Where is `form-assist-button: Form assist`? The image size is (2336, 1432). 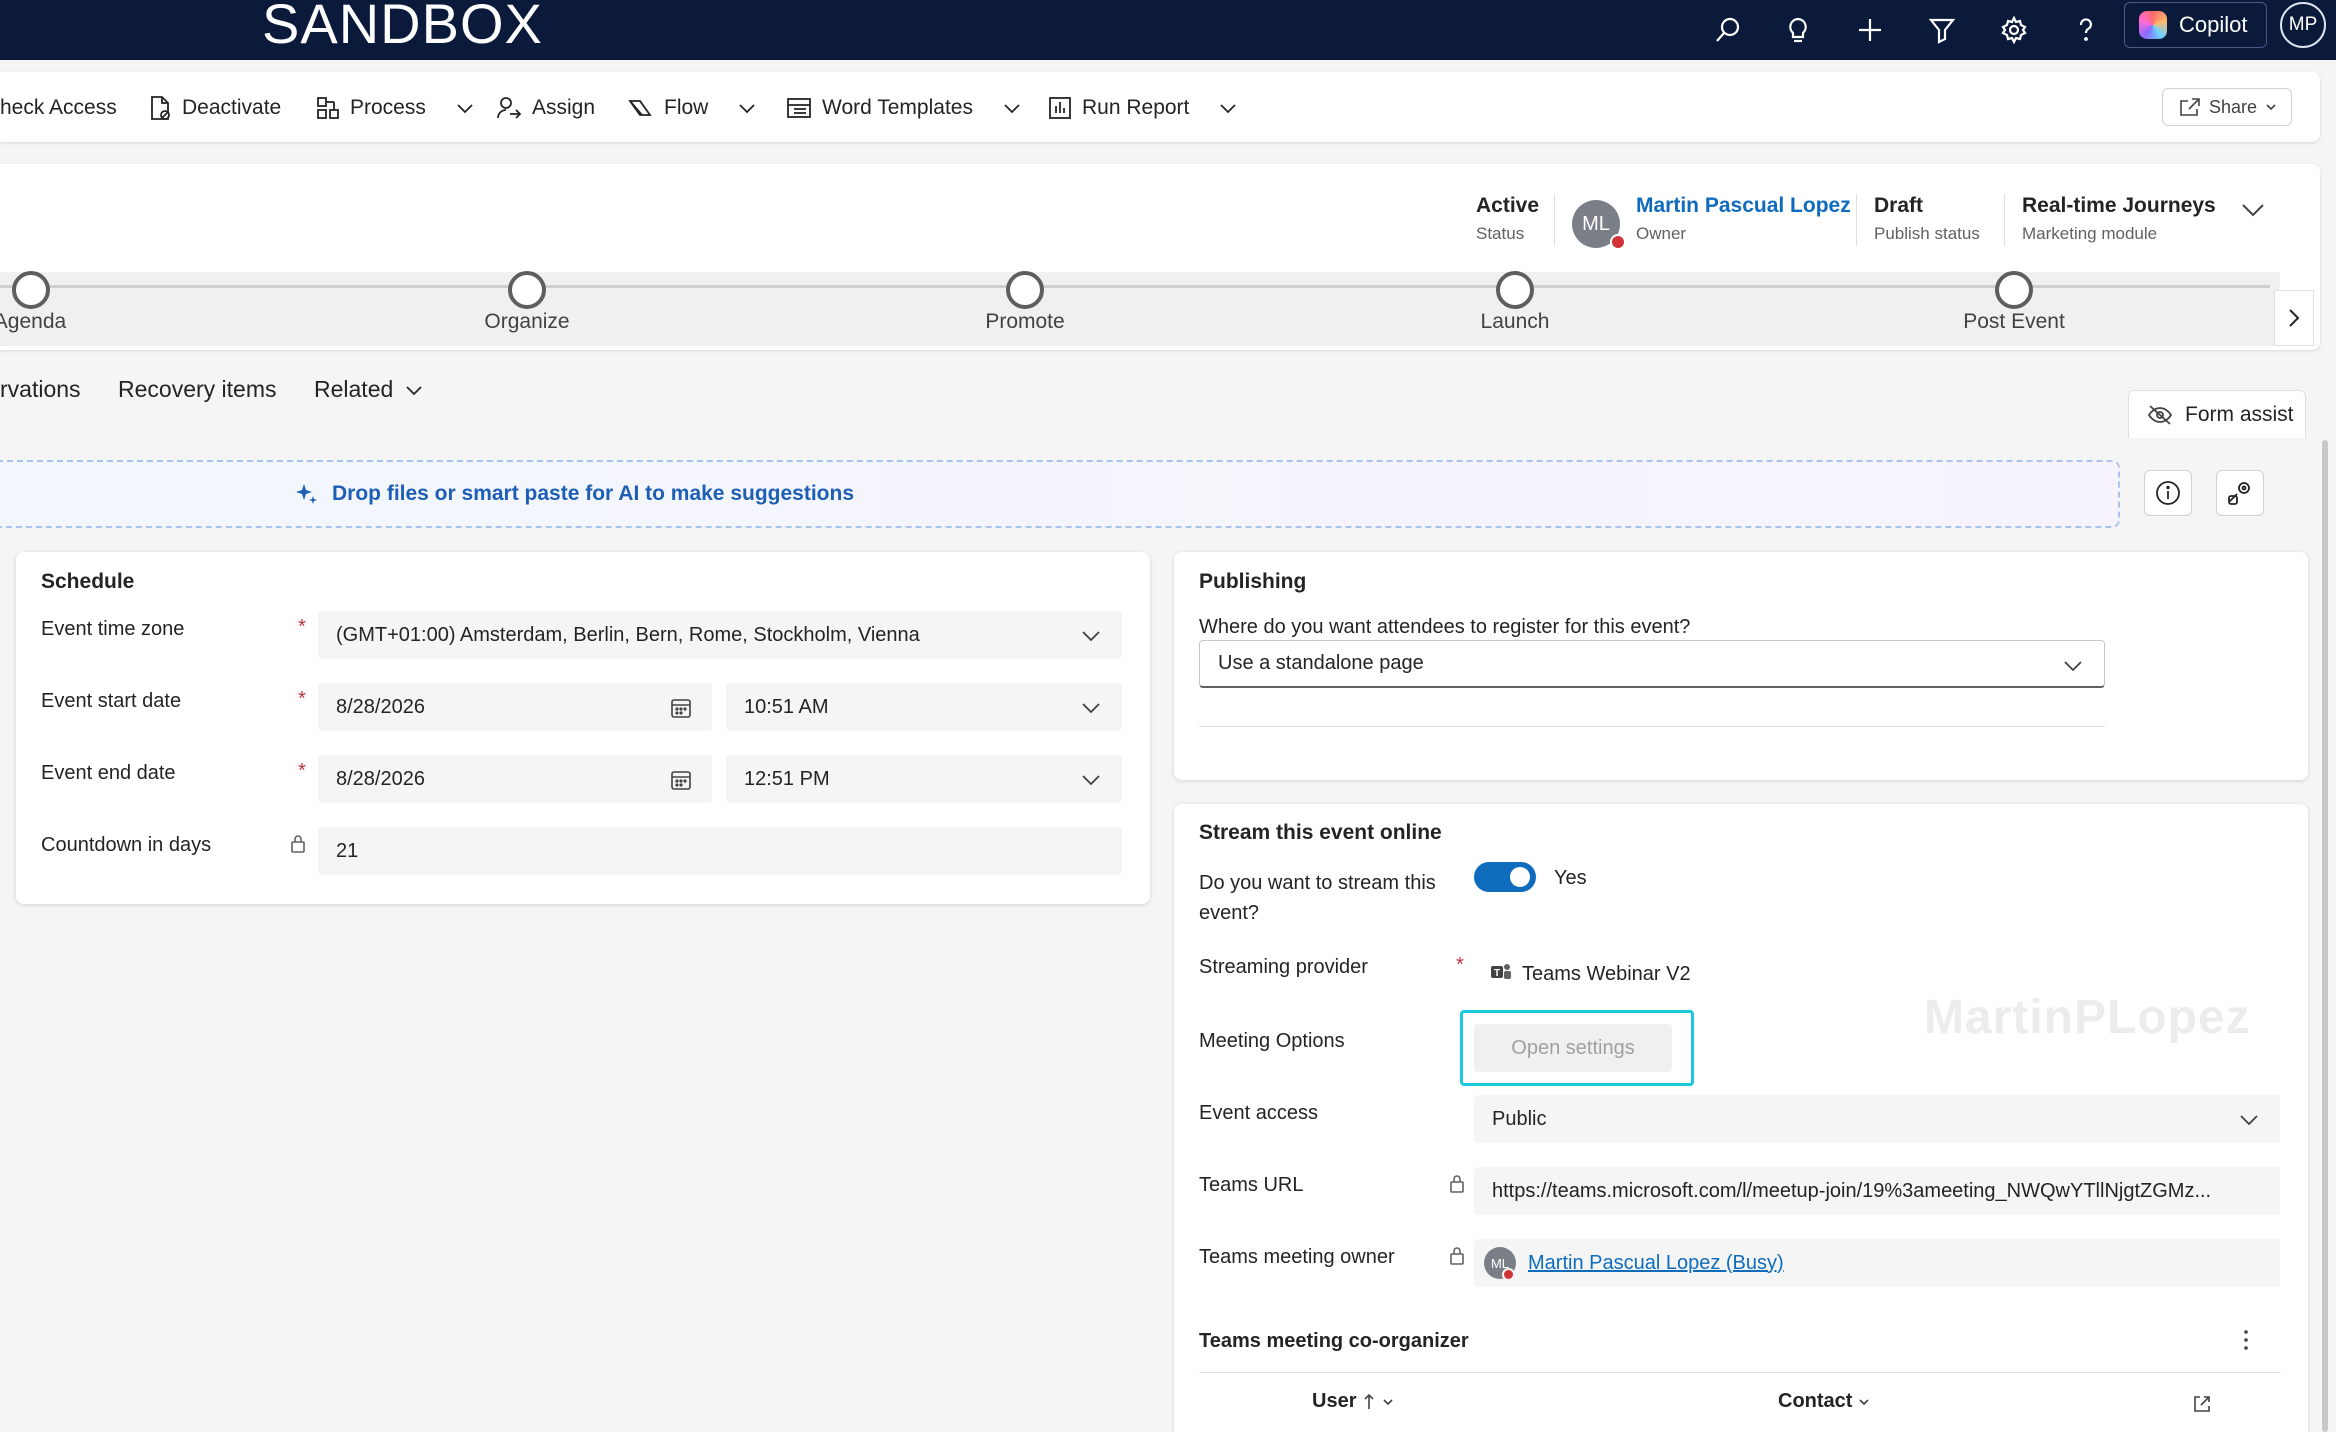
form-assist-button: Form assist is located at coordinates (2217, 414).